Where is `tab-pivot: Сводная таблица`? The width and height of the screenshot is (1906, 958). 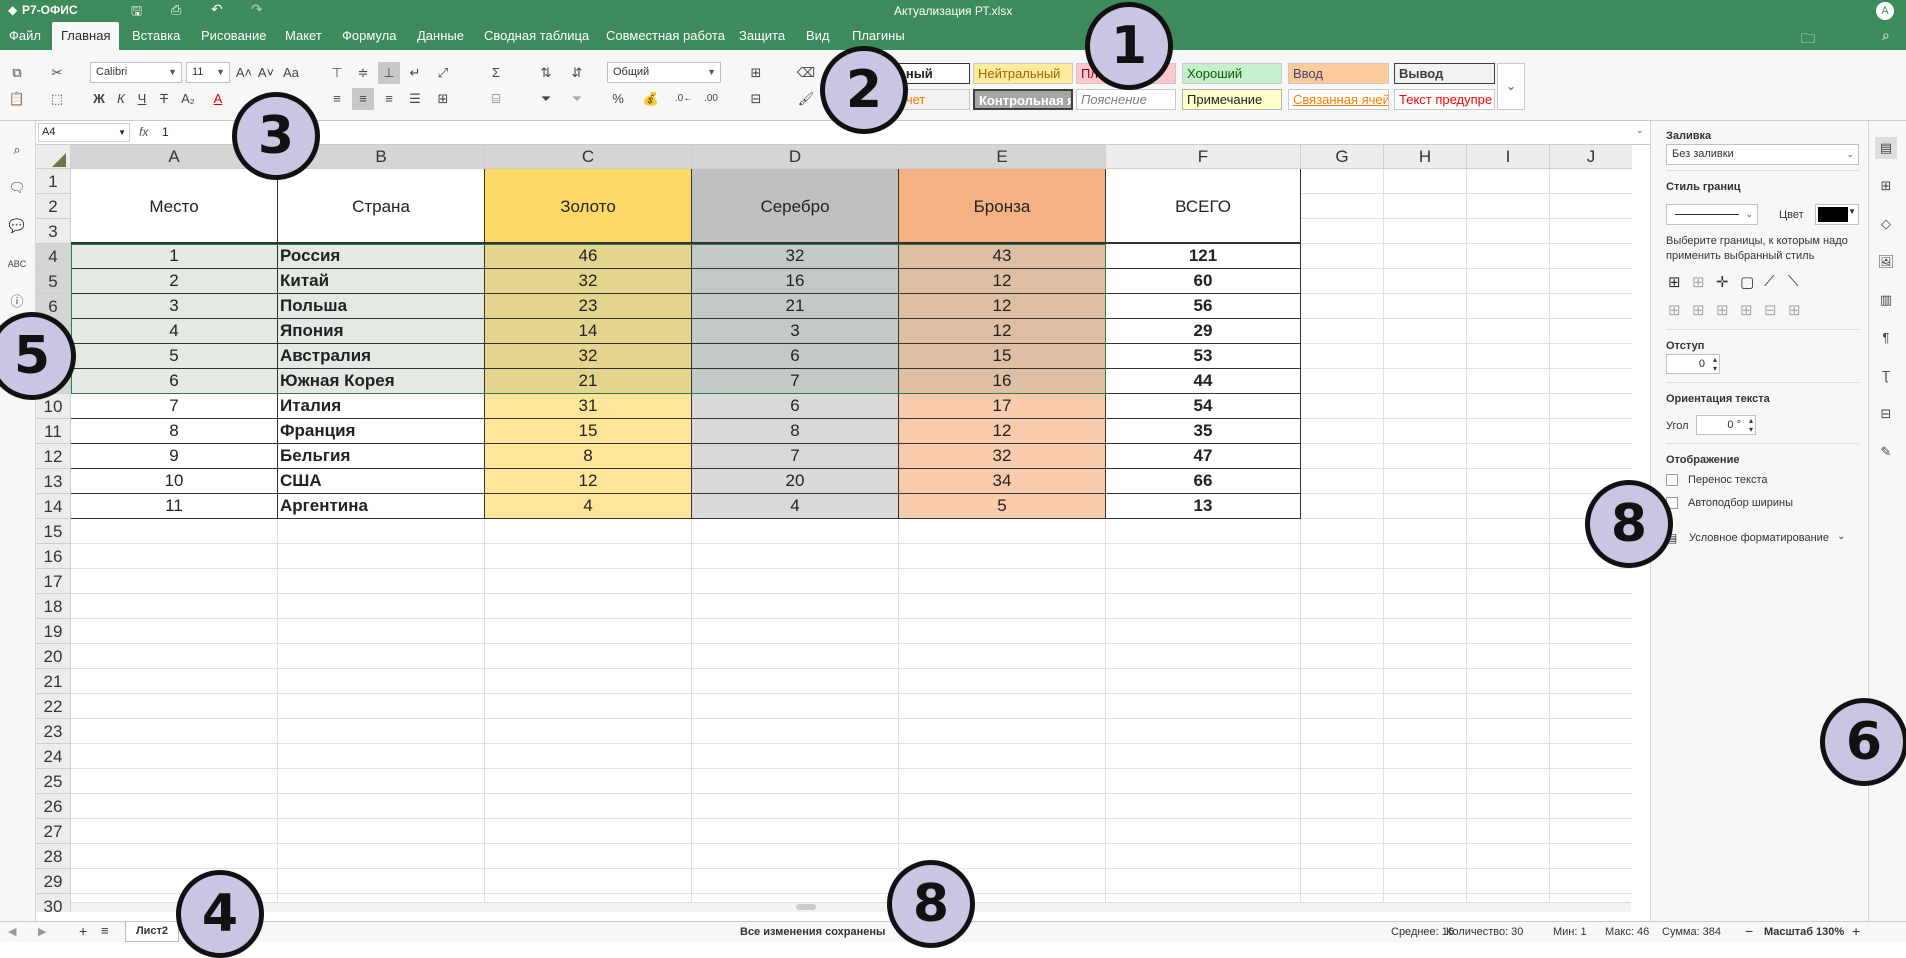
tab-pivot: Сводная таблица is located at coordinates (536, 36).